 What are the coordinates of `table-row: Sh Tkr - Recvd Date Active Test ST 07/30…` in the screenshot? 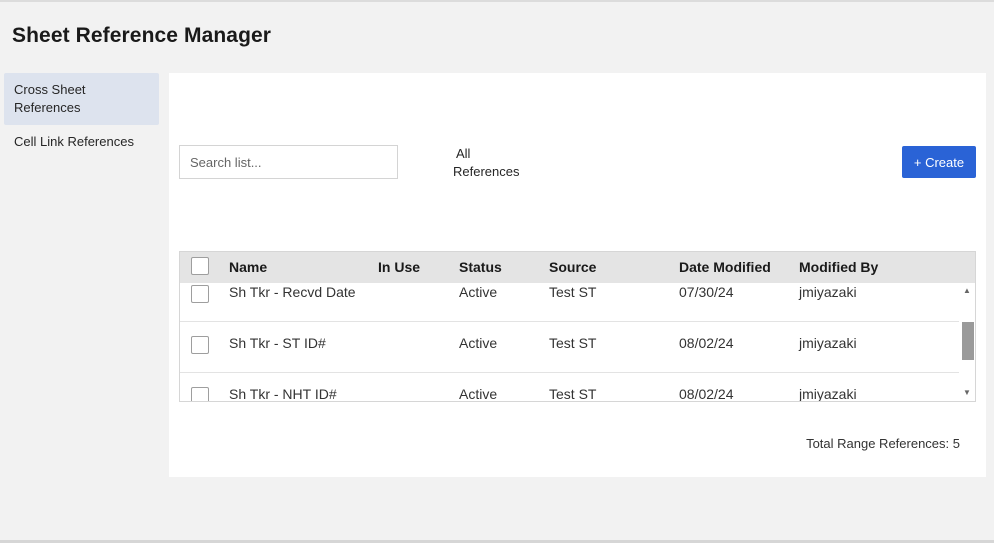 It's located at (570, 302).